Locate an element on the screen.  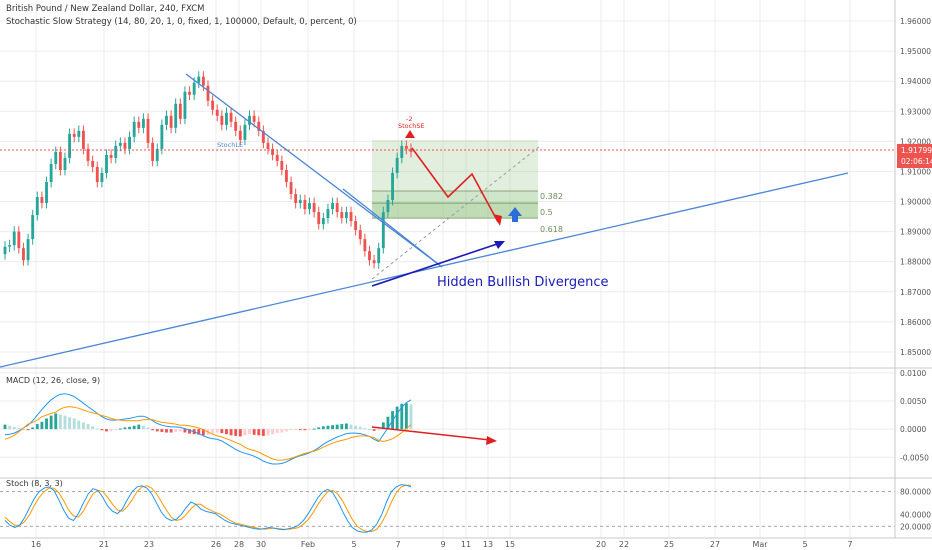
price-tick-label: 1.85000 is located at coordinates (915, 352).